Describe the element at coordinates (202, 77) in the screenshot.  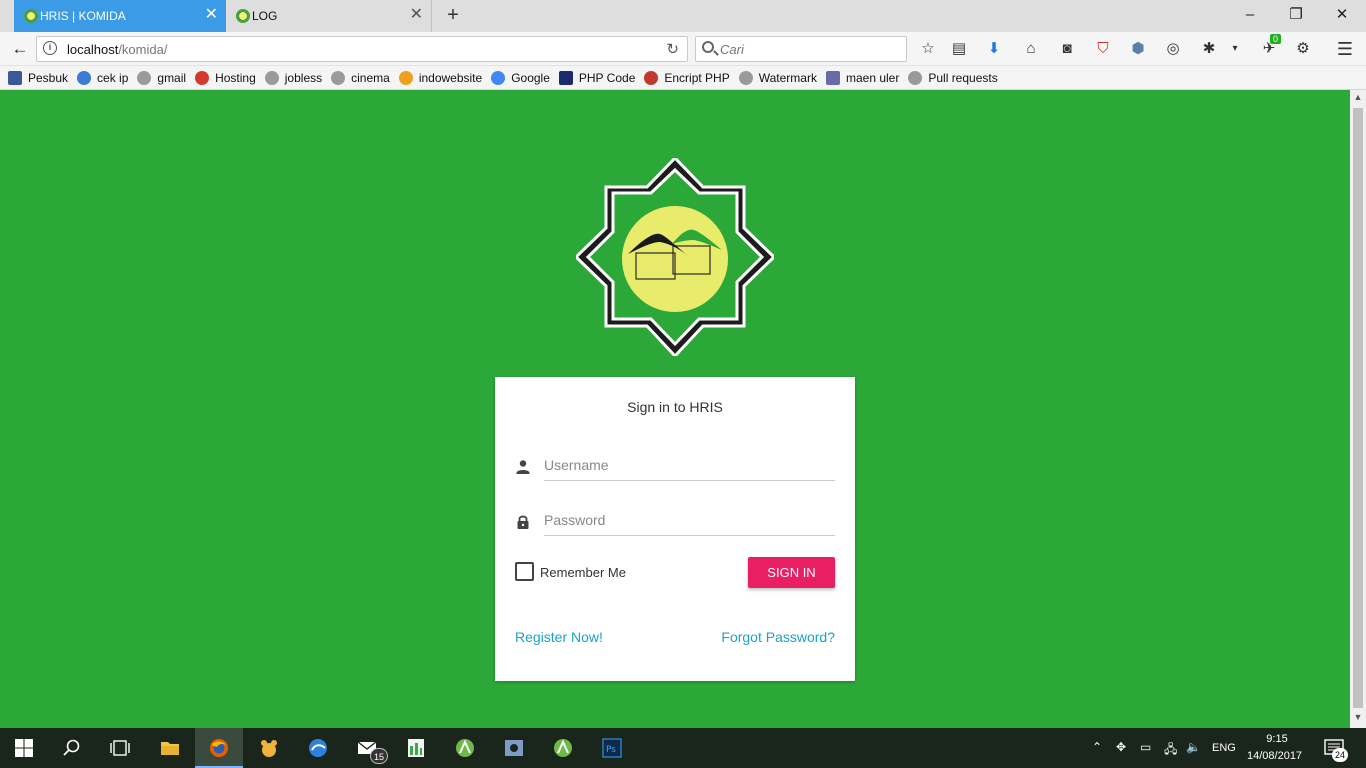
I see `hosting-icon` at that location.